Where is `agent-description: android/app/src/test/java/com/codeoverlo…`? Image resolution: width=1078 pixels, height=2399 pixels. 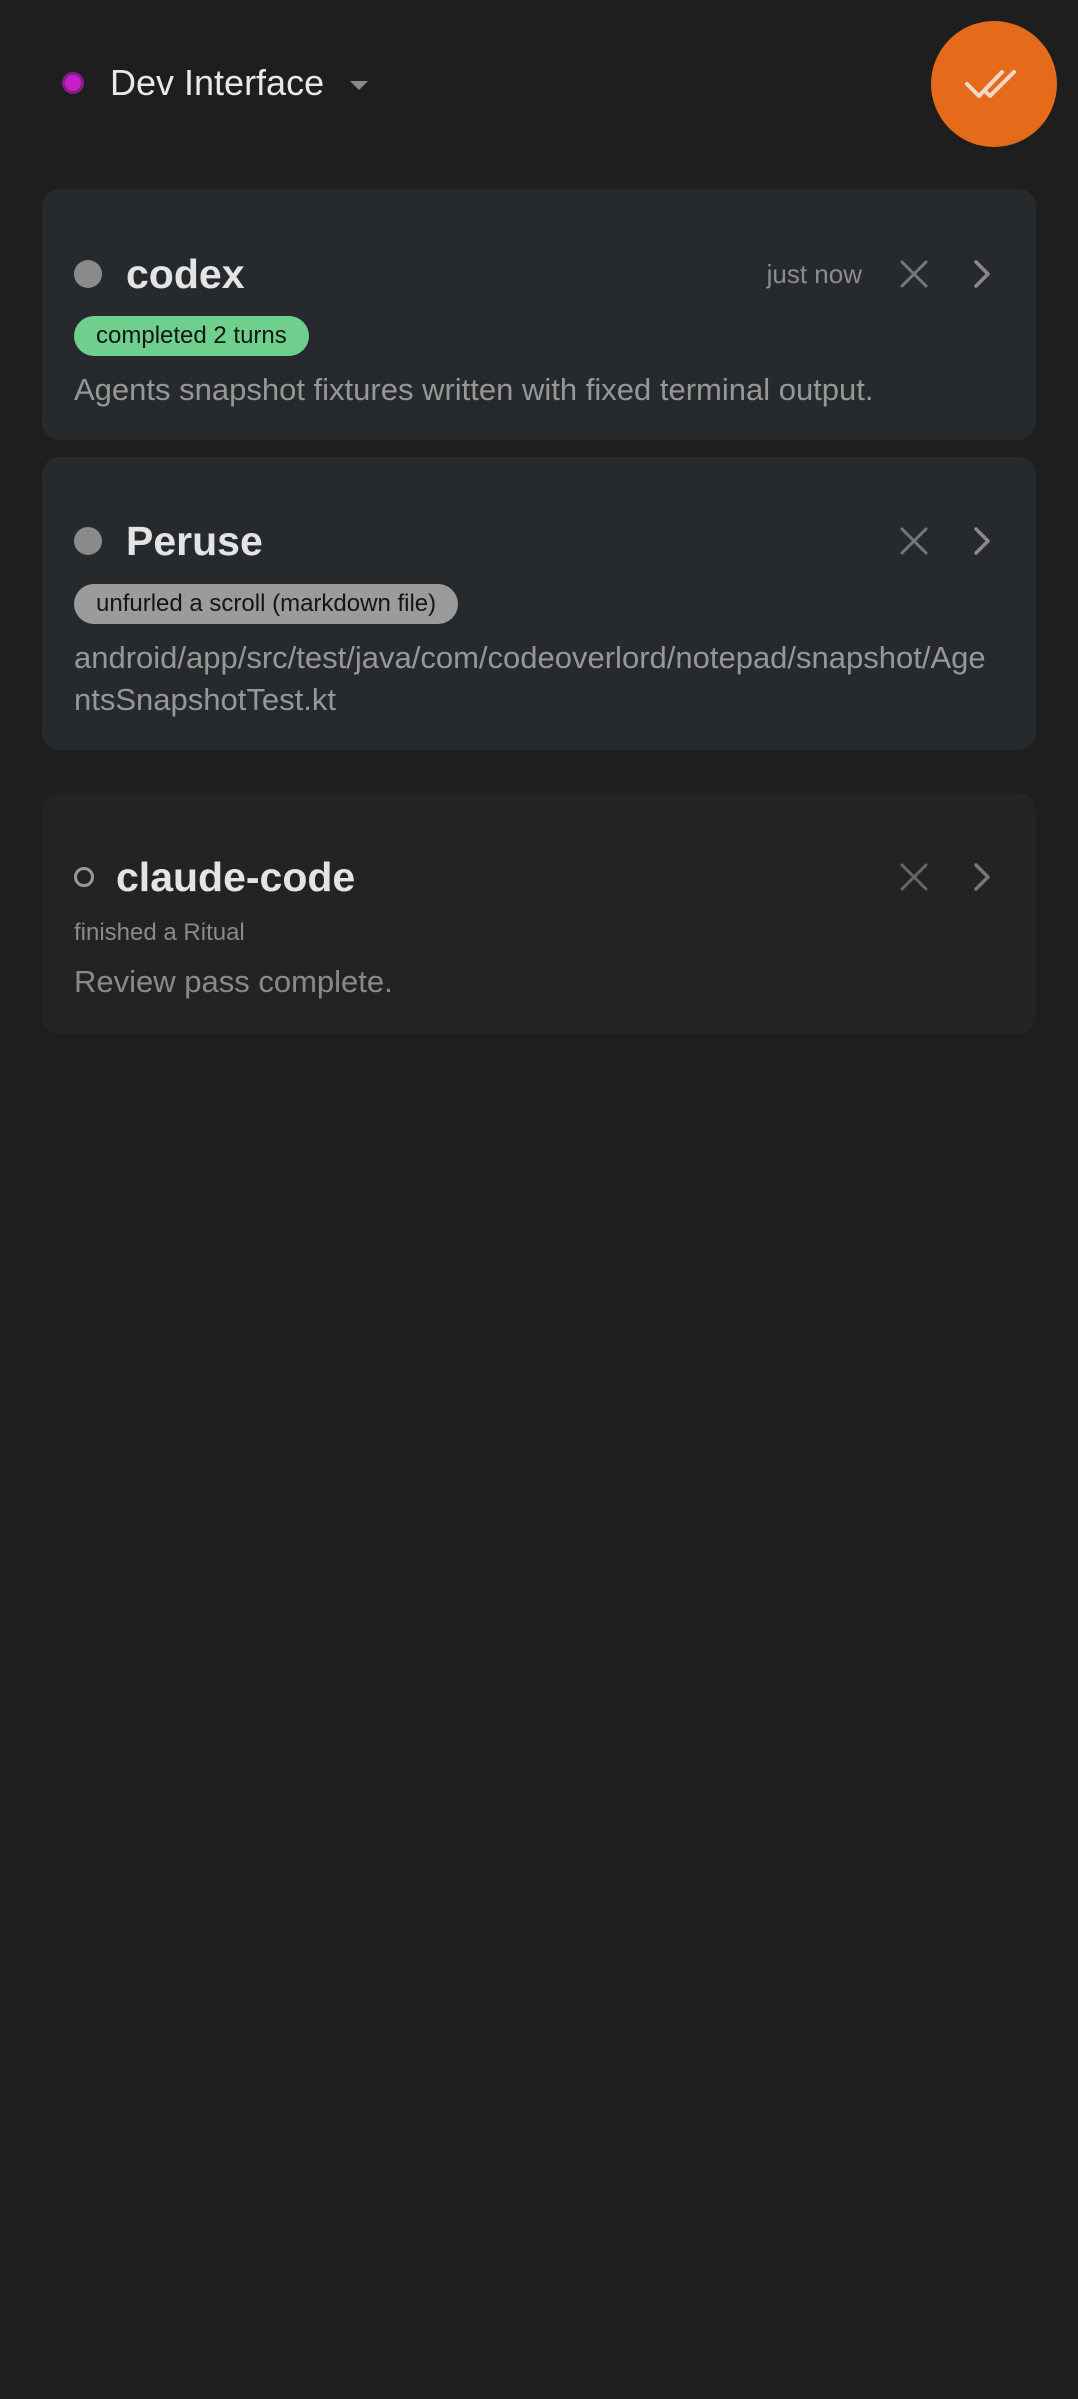
agent-description: android/app/src/test/java/com/codeoverlo… is located at coordinates (530, 678).